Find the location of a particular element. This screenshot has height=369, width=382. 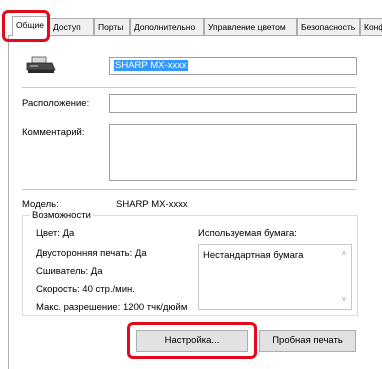

comment-label: Комментарий: is located at coordinates (53, 132).